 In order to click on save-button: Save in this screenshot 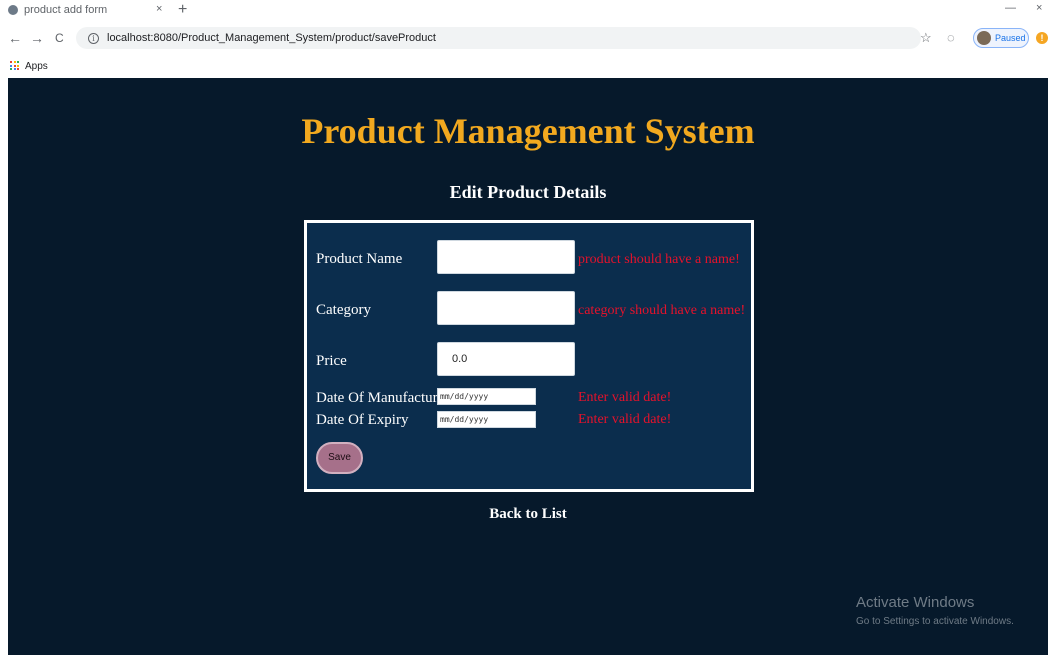, I will do `click(339, 458)`.